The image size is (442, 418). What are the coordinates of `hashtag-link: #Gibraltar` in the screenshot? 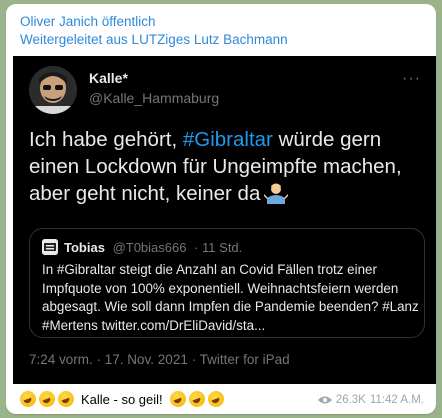 It's located at (227, 139).